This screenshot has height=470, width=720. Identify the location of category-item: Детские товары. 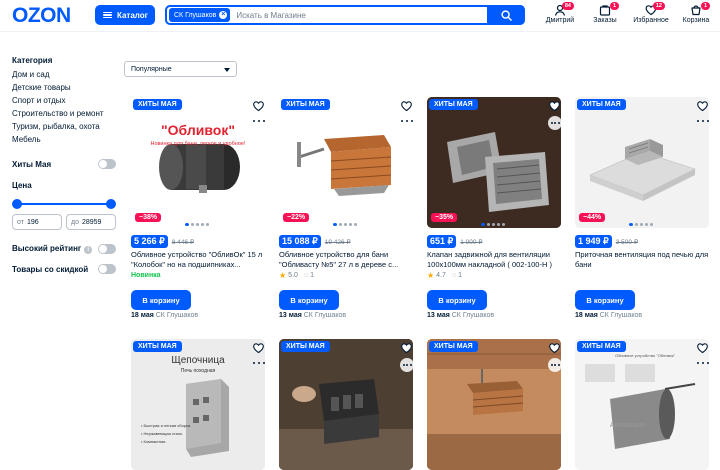
(64, 87).